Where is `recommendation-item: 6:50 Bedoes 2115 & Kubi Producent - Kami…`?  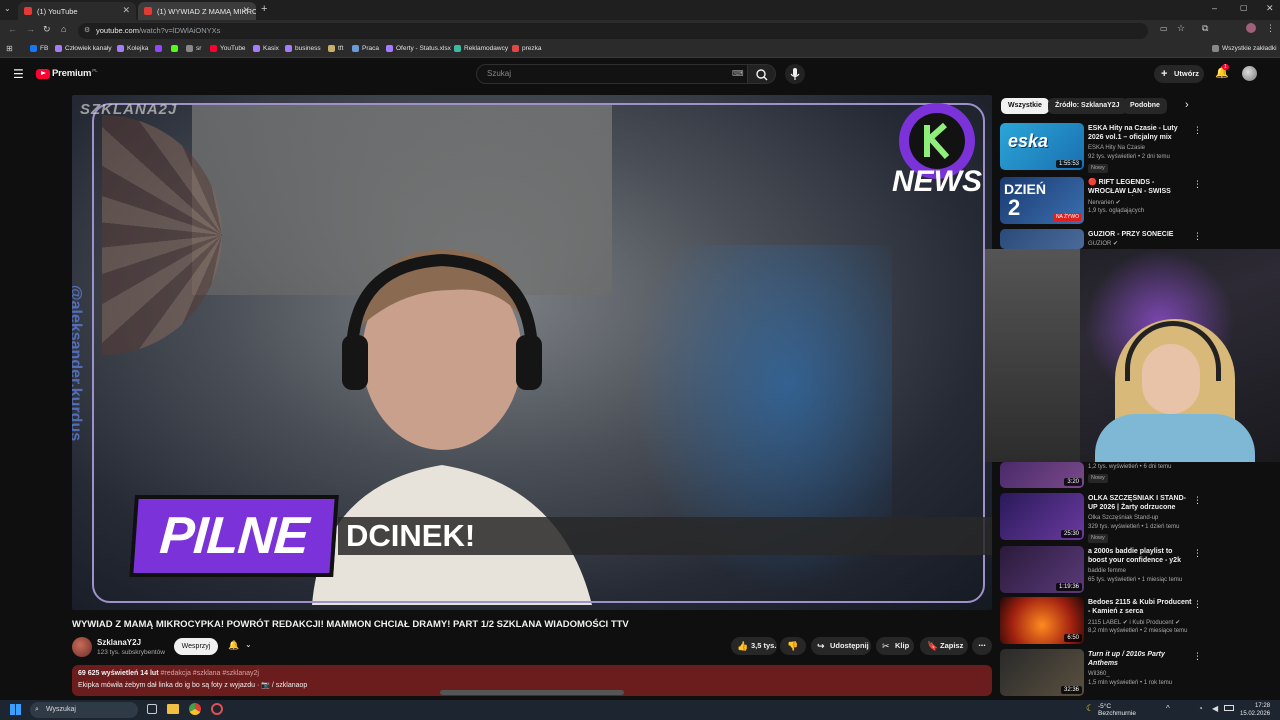
recommendation-item: 6:50 Bedoes 2115 & Kubi Producent - Kami… is located at coordinates (1140, 622).